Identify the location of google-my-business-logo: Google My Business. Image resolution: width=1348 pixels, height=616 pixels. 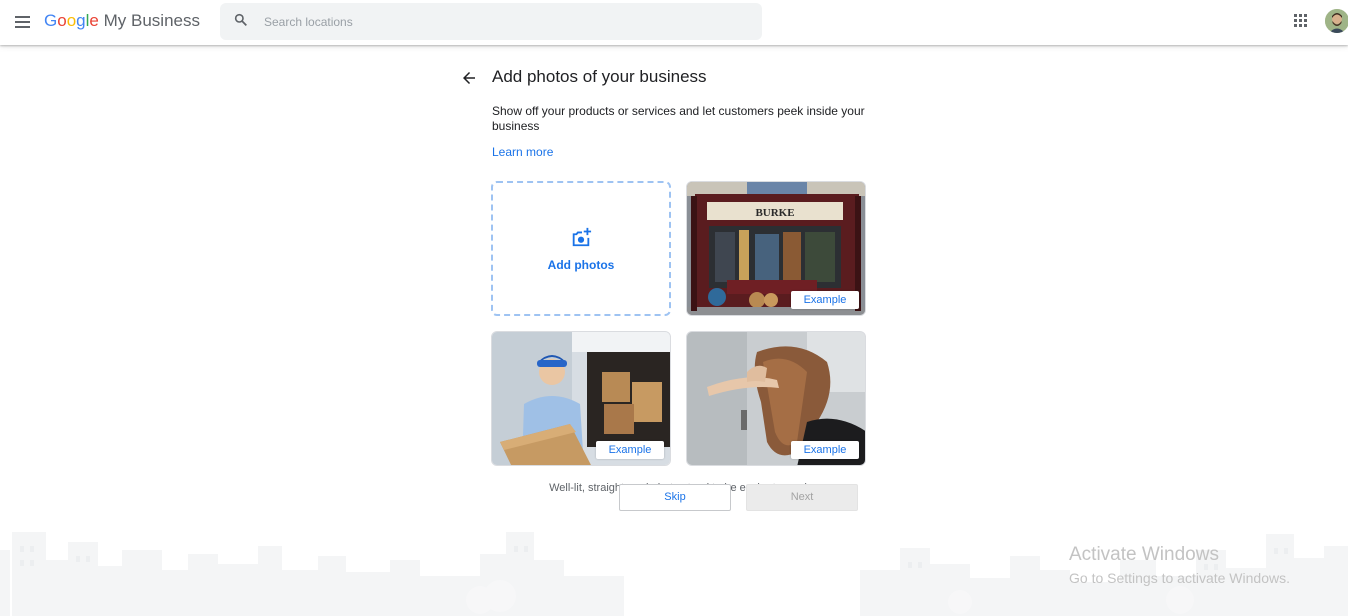
(122, 22).